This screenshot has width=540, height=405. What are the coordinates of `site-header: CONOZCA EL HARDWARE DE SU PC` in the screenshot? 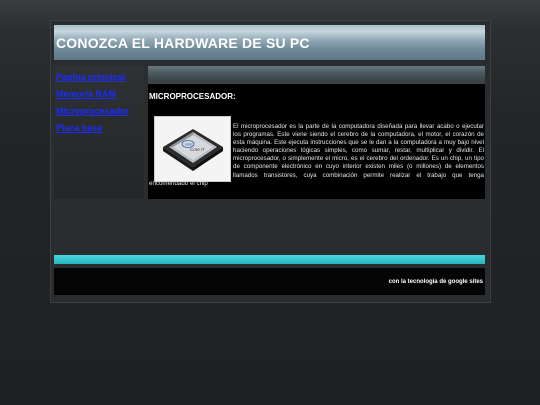 It's located at (269, 42).